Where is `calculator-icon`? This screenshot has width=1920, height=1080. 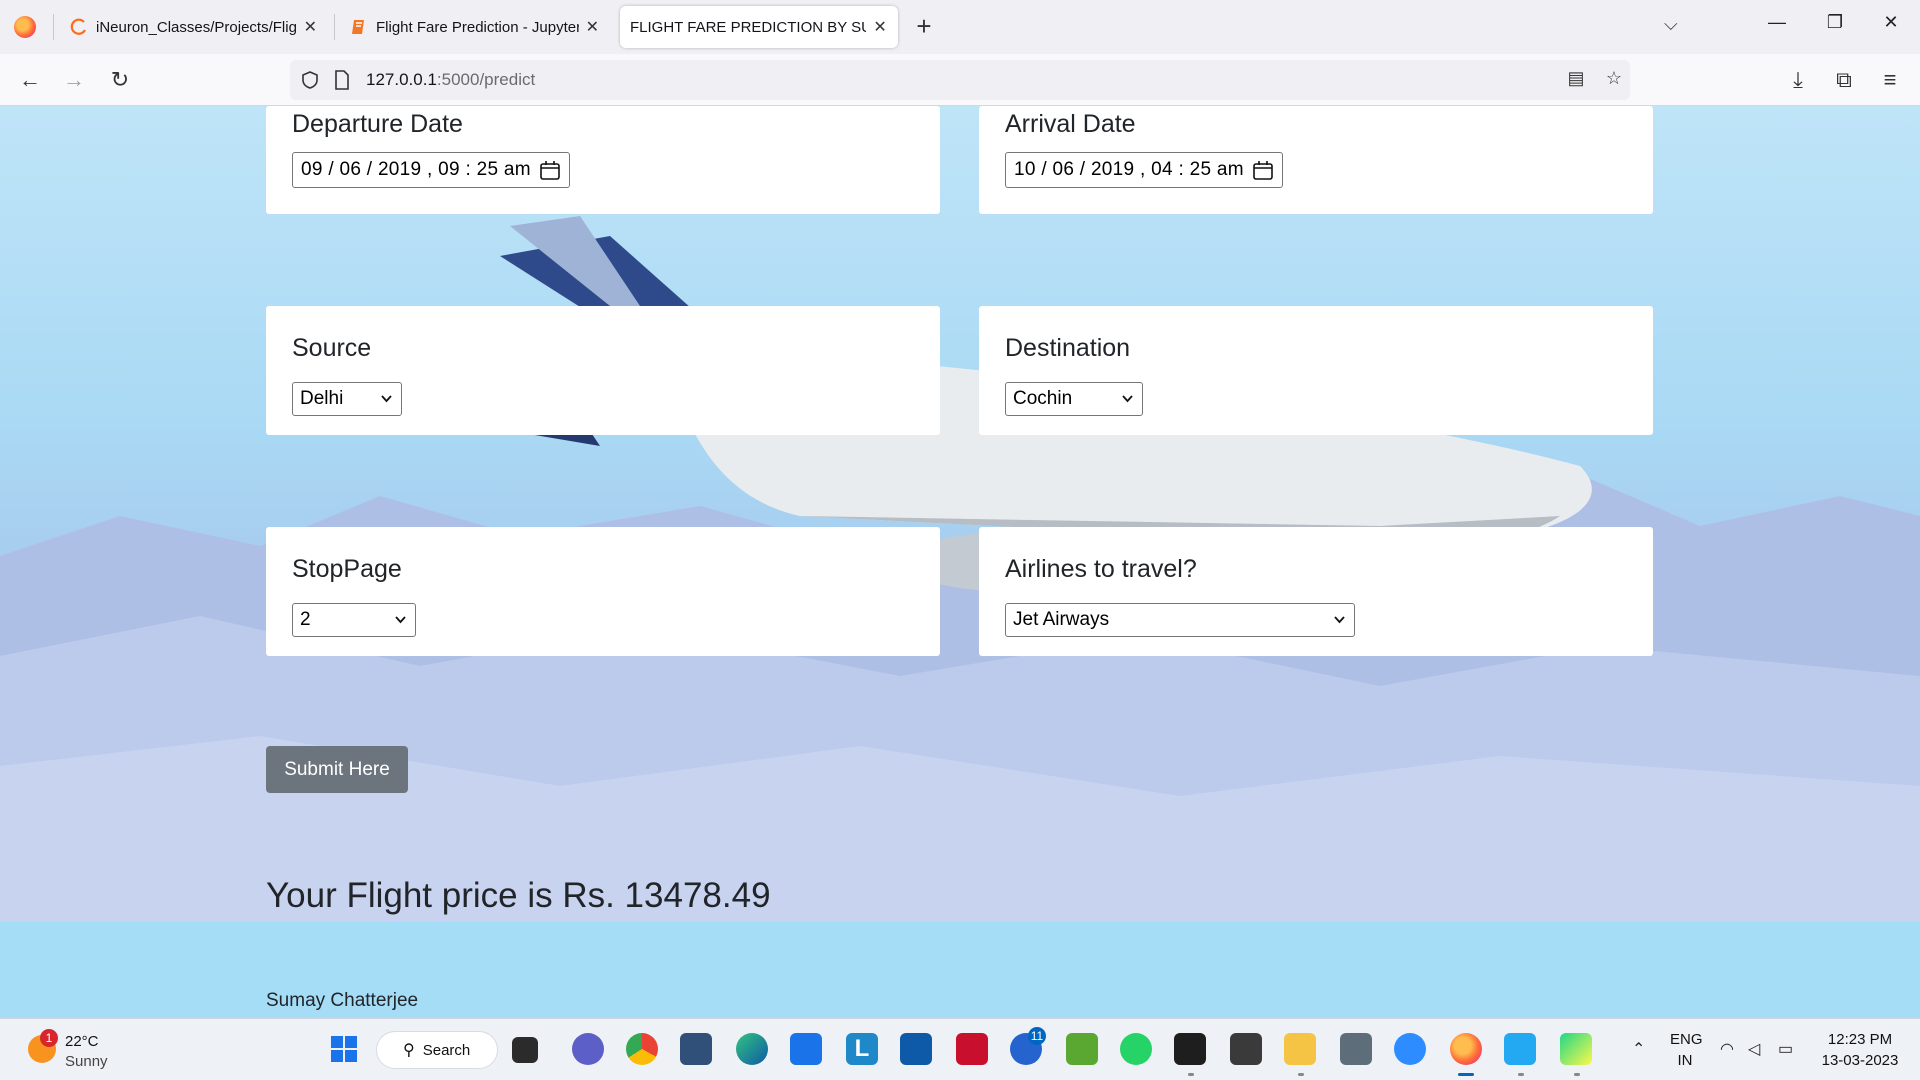 calculator-icon is located at coordinates (1356, 1049).